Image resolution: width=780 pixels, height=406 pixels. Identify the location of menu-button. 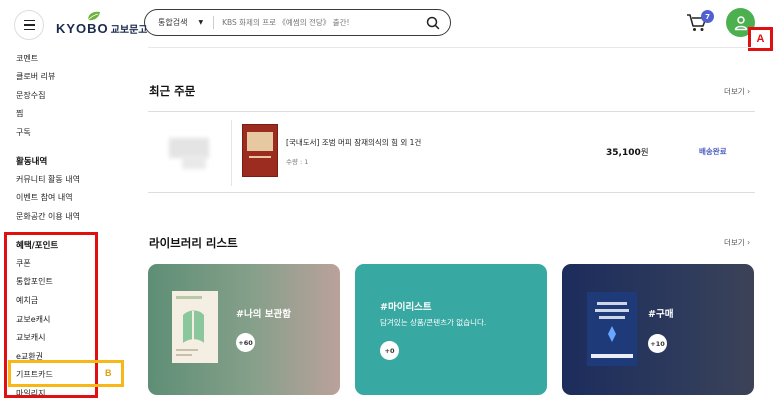
(29, 25).